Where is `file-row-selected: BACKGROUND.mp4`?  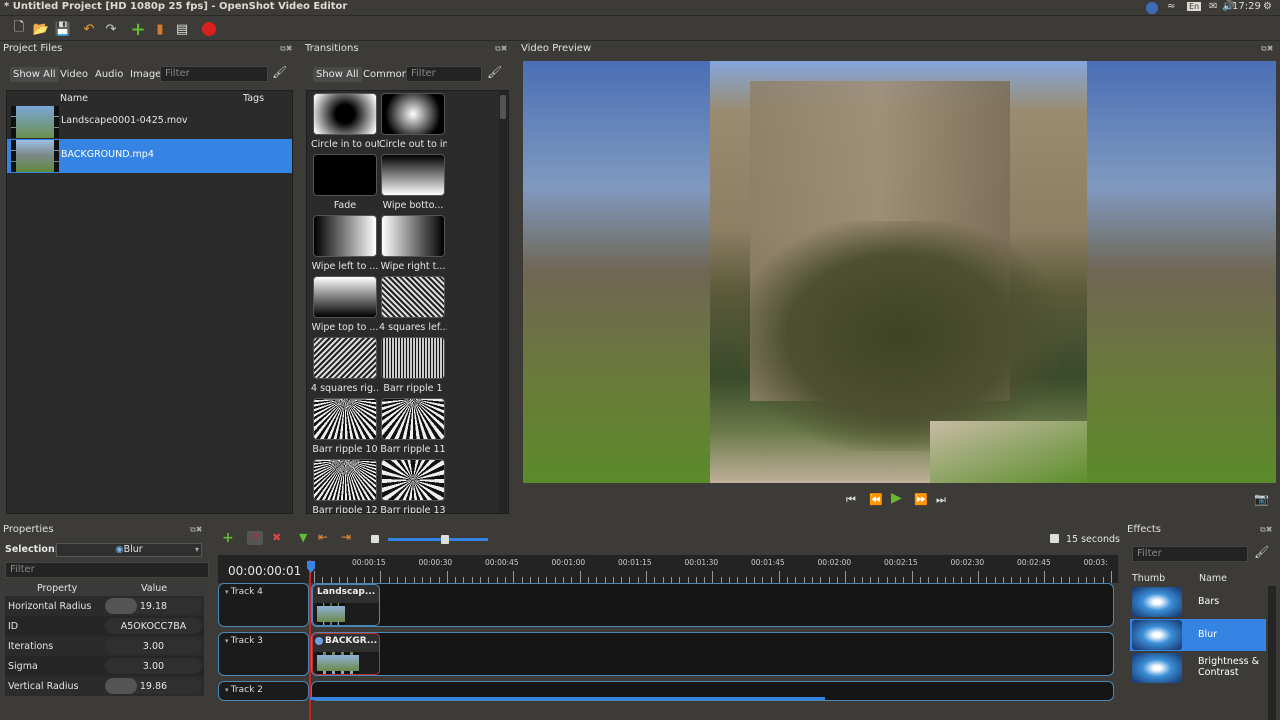
file-row-selected: BACKGROUND.mp4 is located at coordinates (149, 156).